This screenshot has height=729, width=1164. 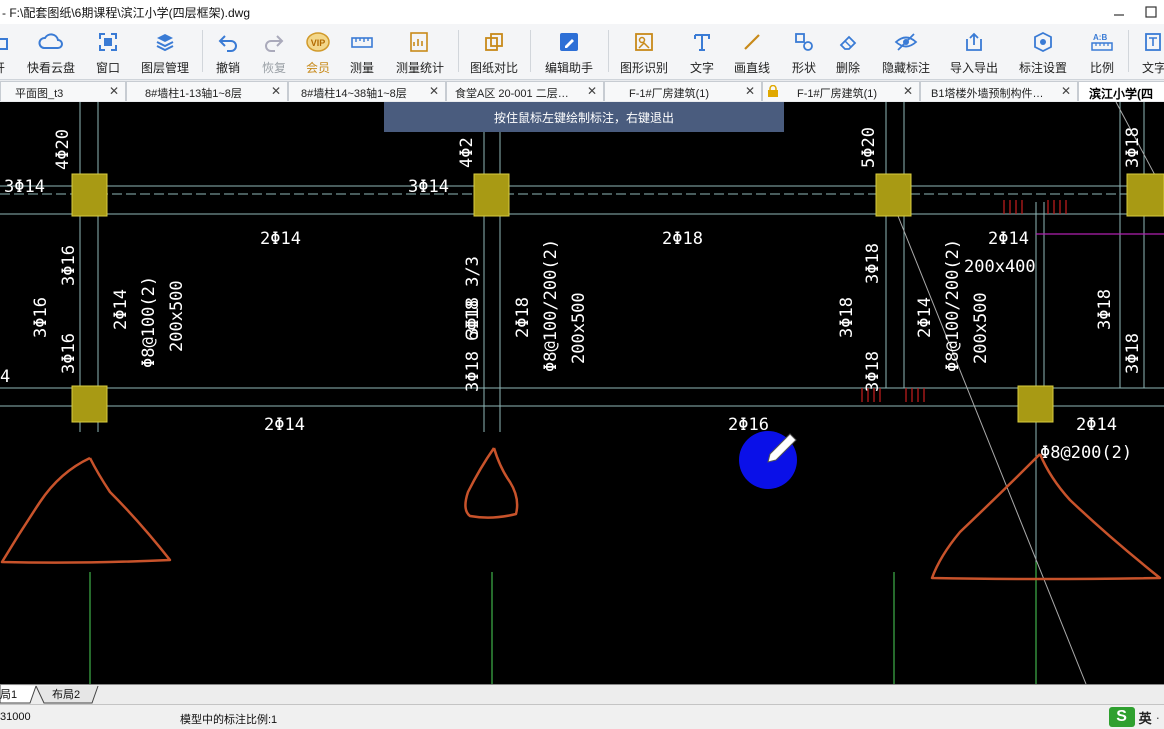 I want to click on eraser-icon, so click(x=848, y=42).